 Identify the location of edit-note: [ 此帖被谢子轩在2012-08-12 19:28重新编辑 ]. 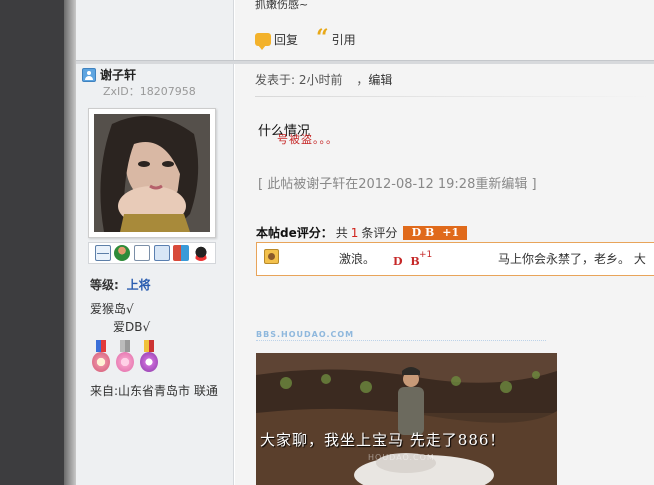
(397, 184).